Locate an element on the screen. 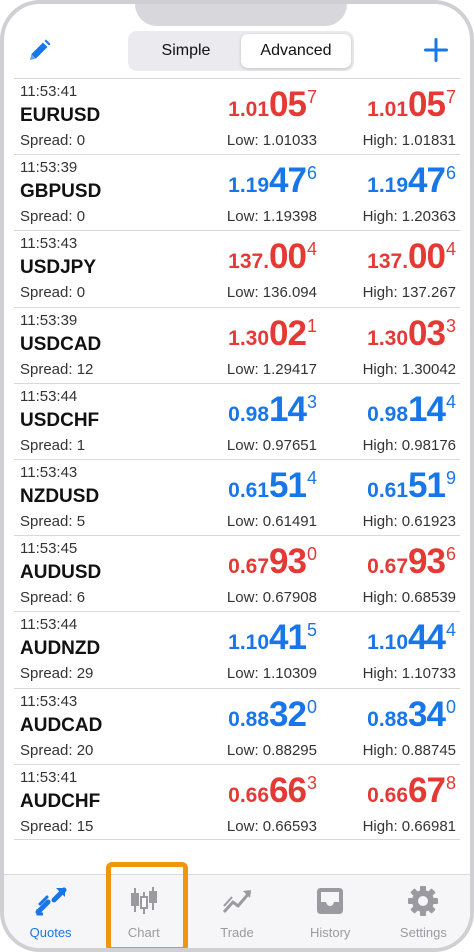  ask-price-small: 1.01 is located at coordinates (388, 109).